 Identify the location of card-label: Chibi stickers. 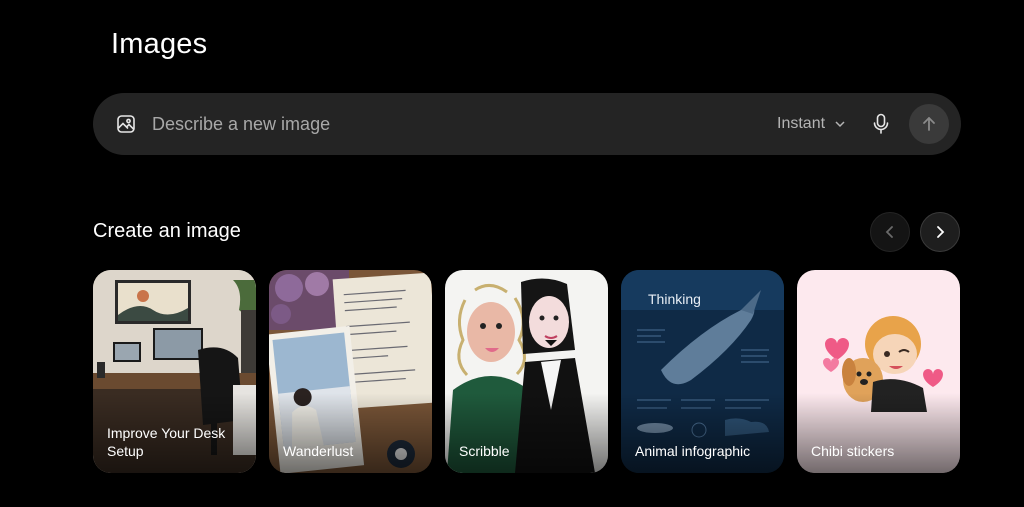
(853, 451).